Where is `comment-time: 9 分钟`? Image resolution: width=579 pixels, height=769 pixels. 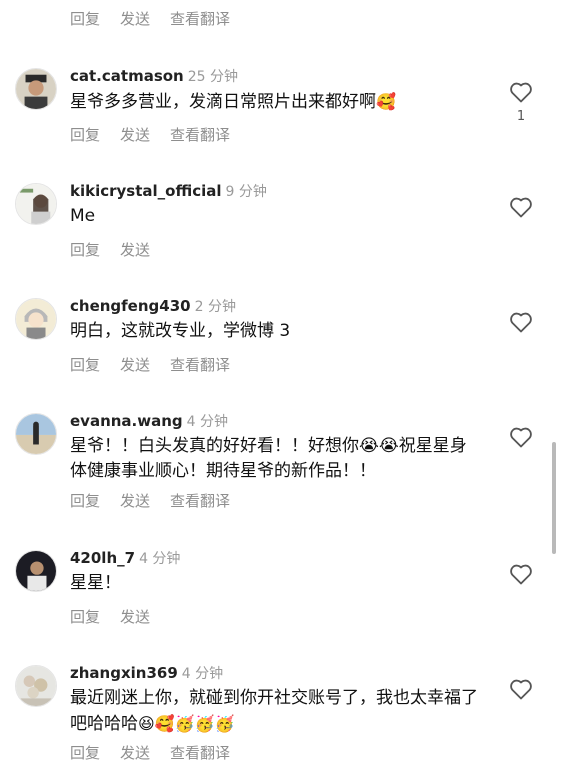 comment-time: 9 分钟 is located at coordinates (246, 192).